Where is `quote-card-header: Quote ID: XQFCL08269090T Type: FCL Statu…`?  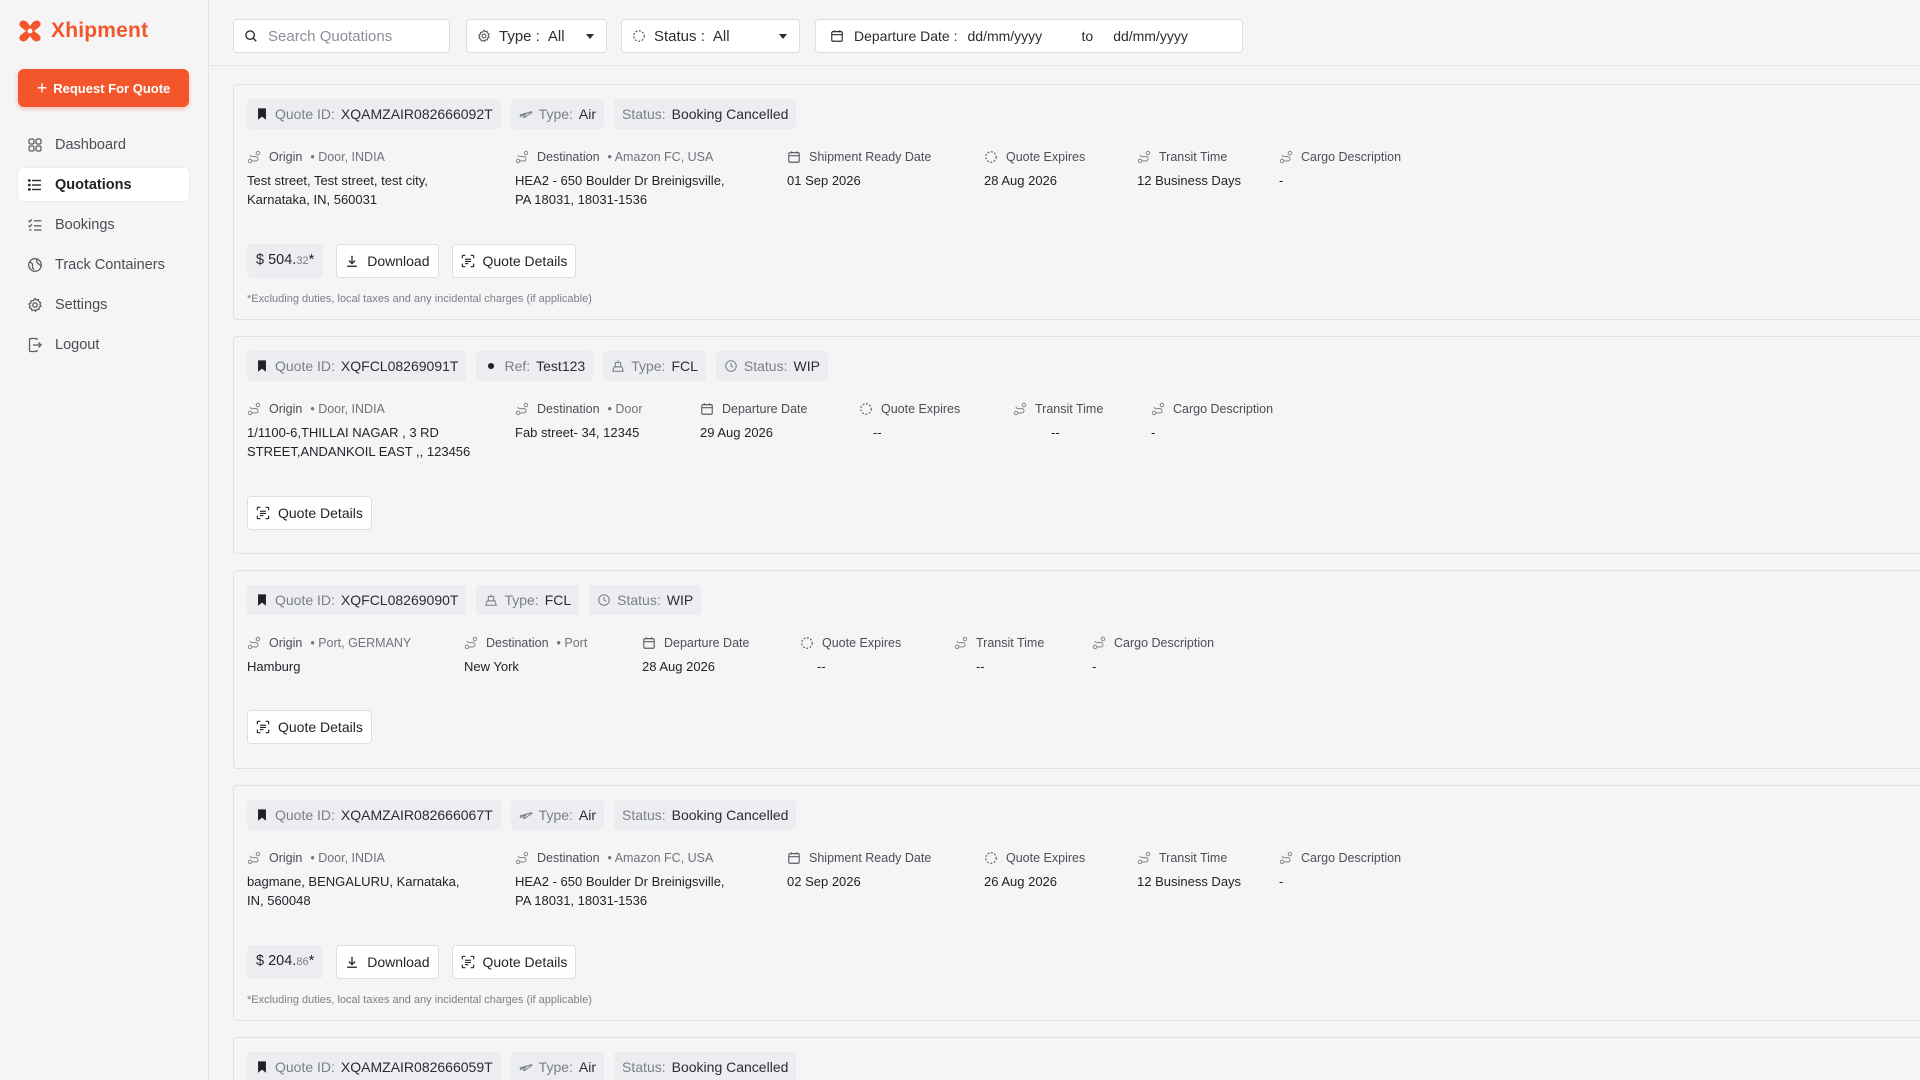
quote-card-header: Quote ID: XQFCL08269090T Type: FCL Statu… is located at coordinates (474, 600).